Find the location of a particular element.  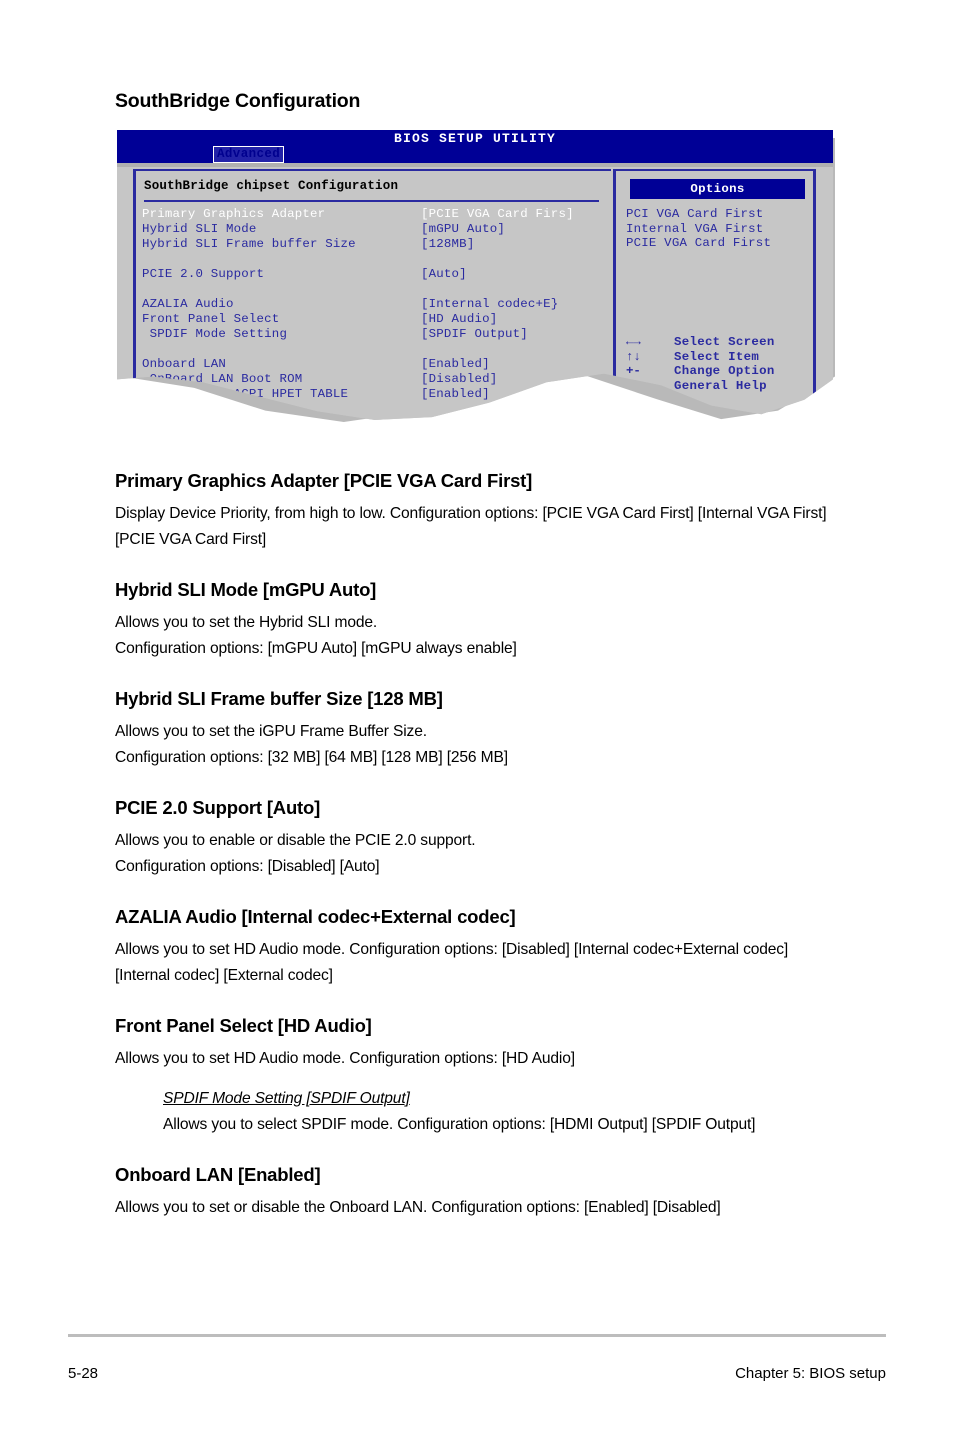

bios-title: BIOS SETUP UTILITY is located at coordinates (475, 138).